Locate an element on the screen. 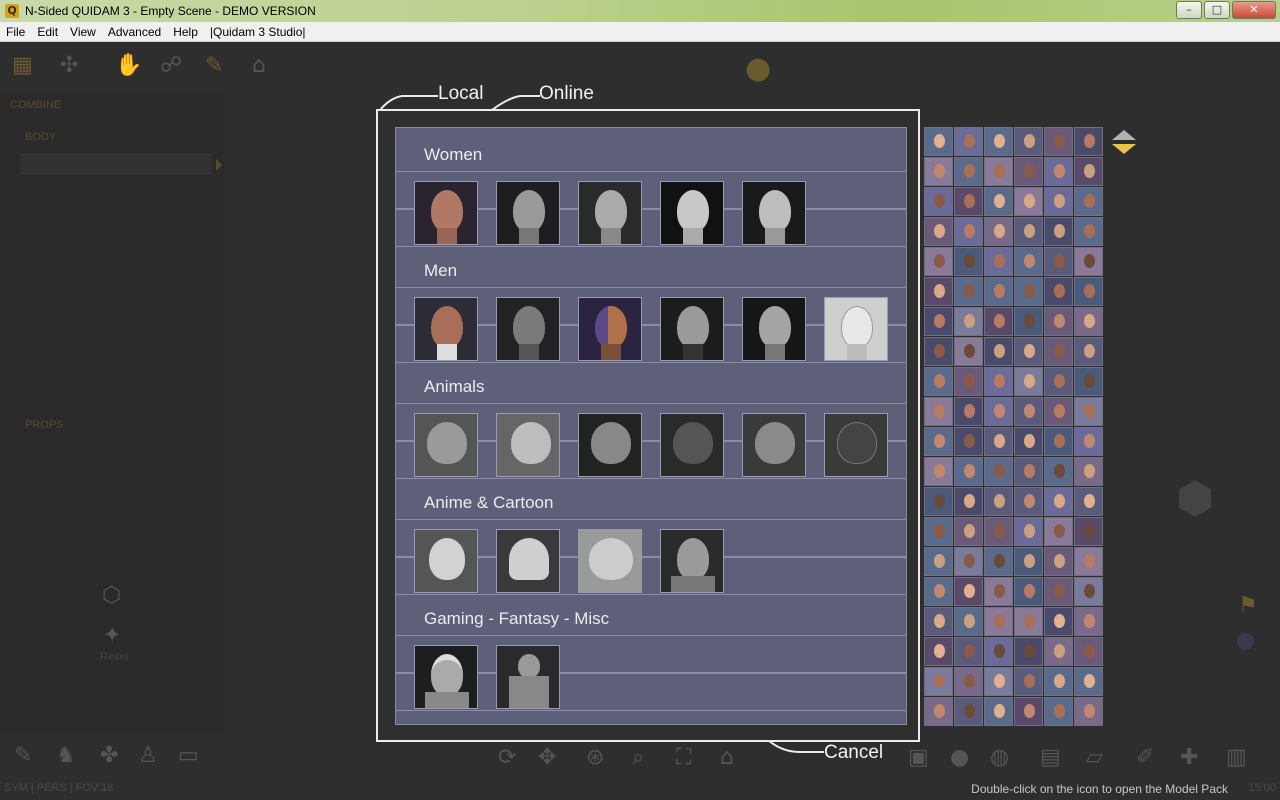 The image size is (1280, 800). book-icon: ▱ is located at coordinates (1094, 757).